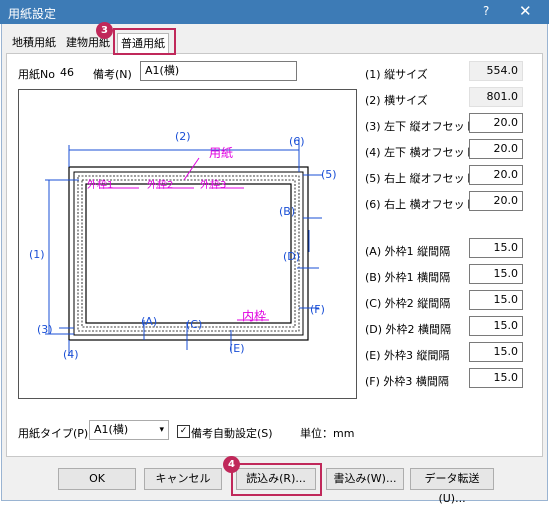 This screenshot has width=549, height=509. I want to click on title-bar: 用紙設定 ? ✕, so click(274, 12).